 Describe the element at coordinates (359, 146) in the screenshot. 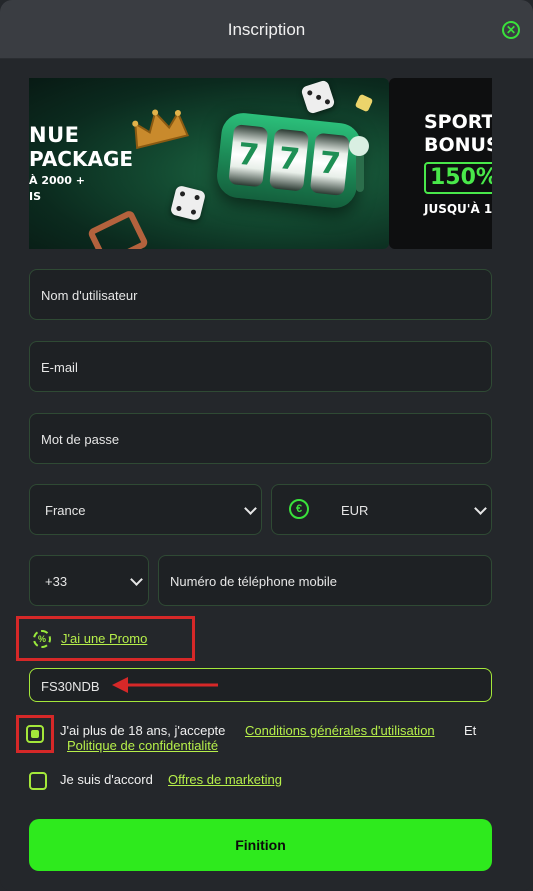

I see `lever-ball-icon` at that location.